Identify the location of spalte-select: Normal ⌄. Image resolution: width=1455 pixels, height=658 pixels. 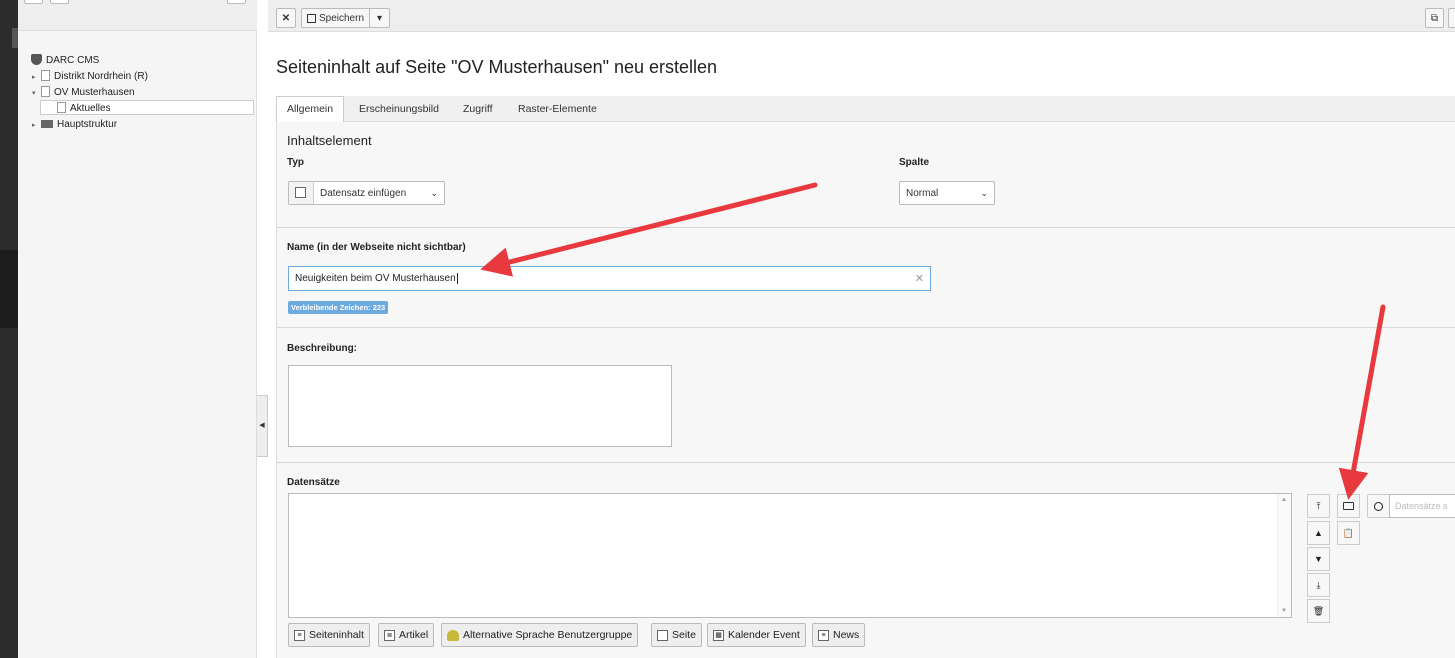
(947, 193).